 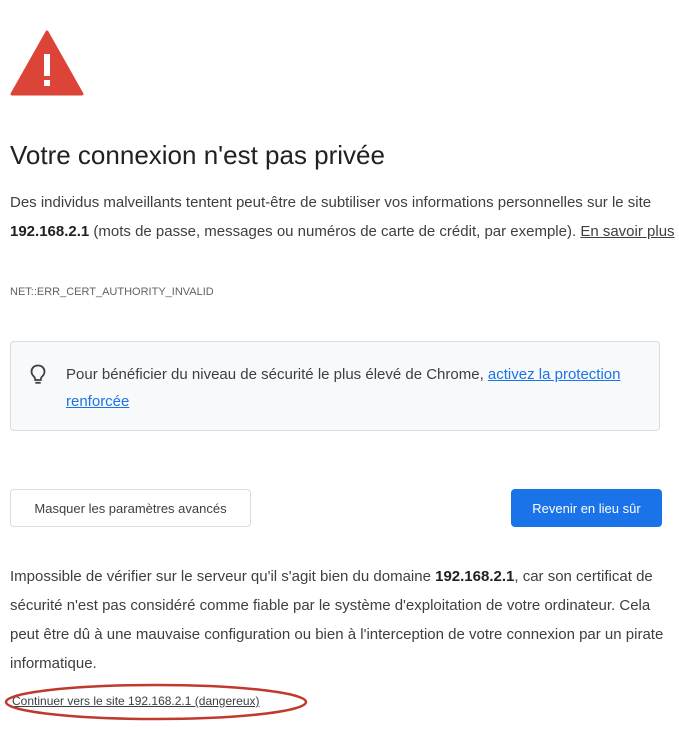 I want to click on warning-triangle-icon, so click(x=47, y=63).